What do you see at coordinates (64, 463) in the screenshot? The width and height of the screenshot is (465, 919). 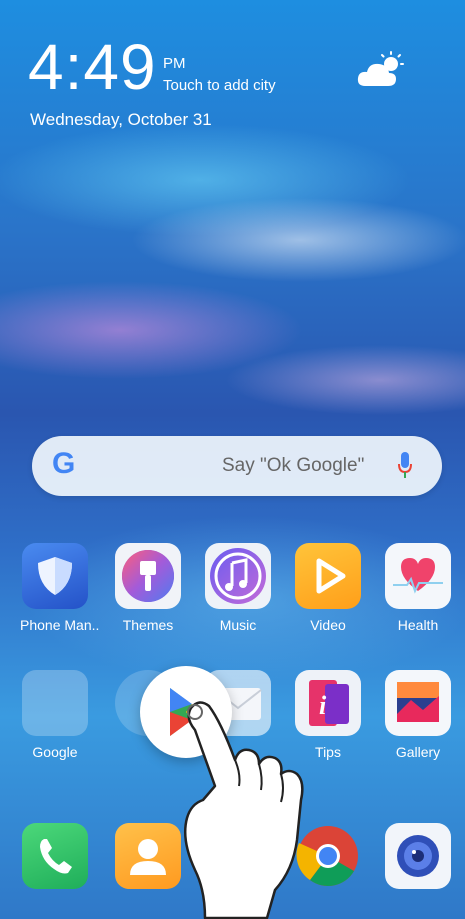 I see `google-logo: G` at bounding box center [64, 463].